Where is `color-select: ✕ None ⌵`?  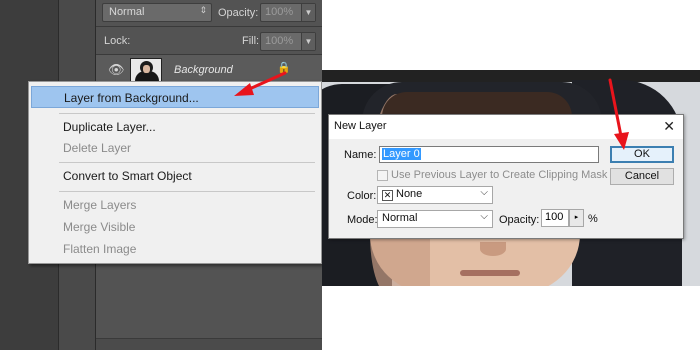
color-select: ✕ None ⌵ is located at coordinates (435, 195).